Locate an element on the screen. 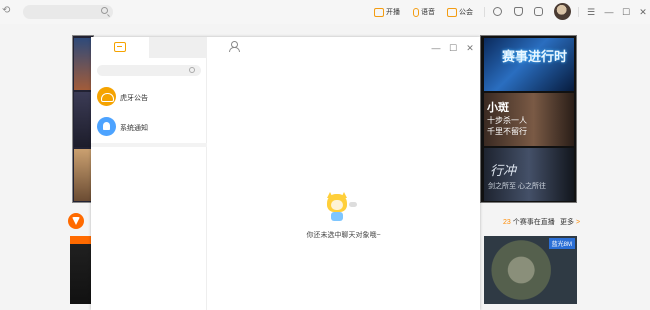  start-live-label: 开播 is located at coordinates (393, 12).